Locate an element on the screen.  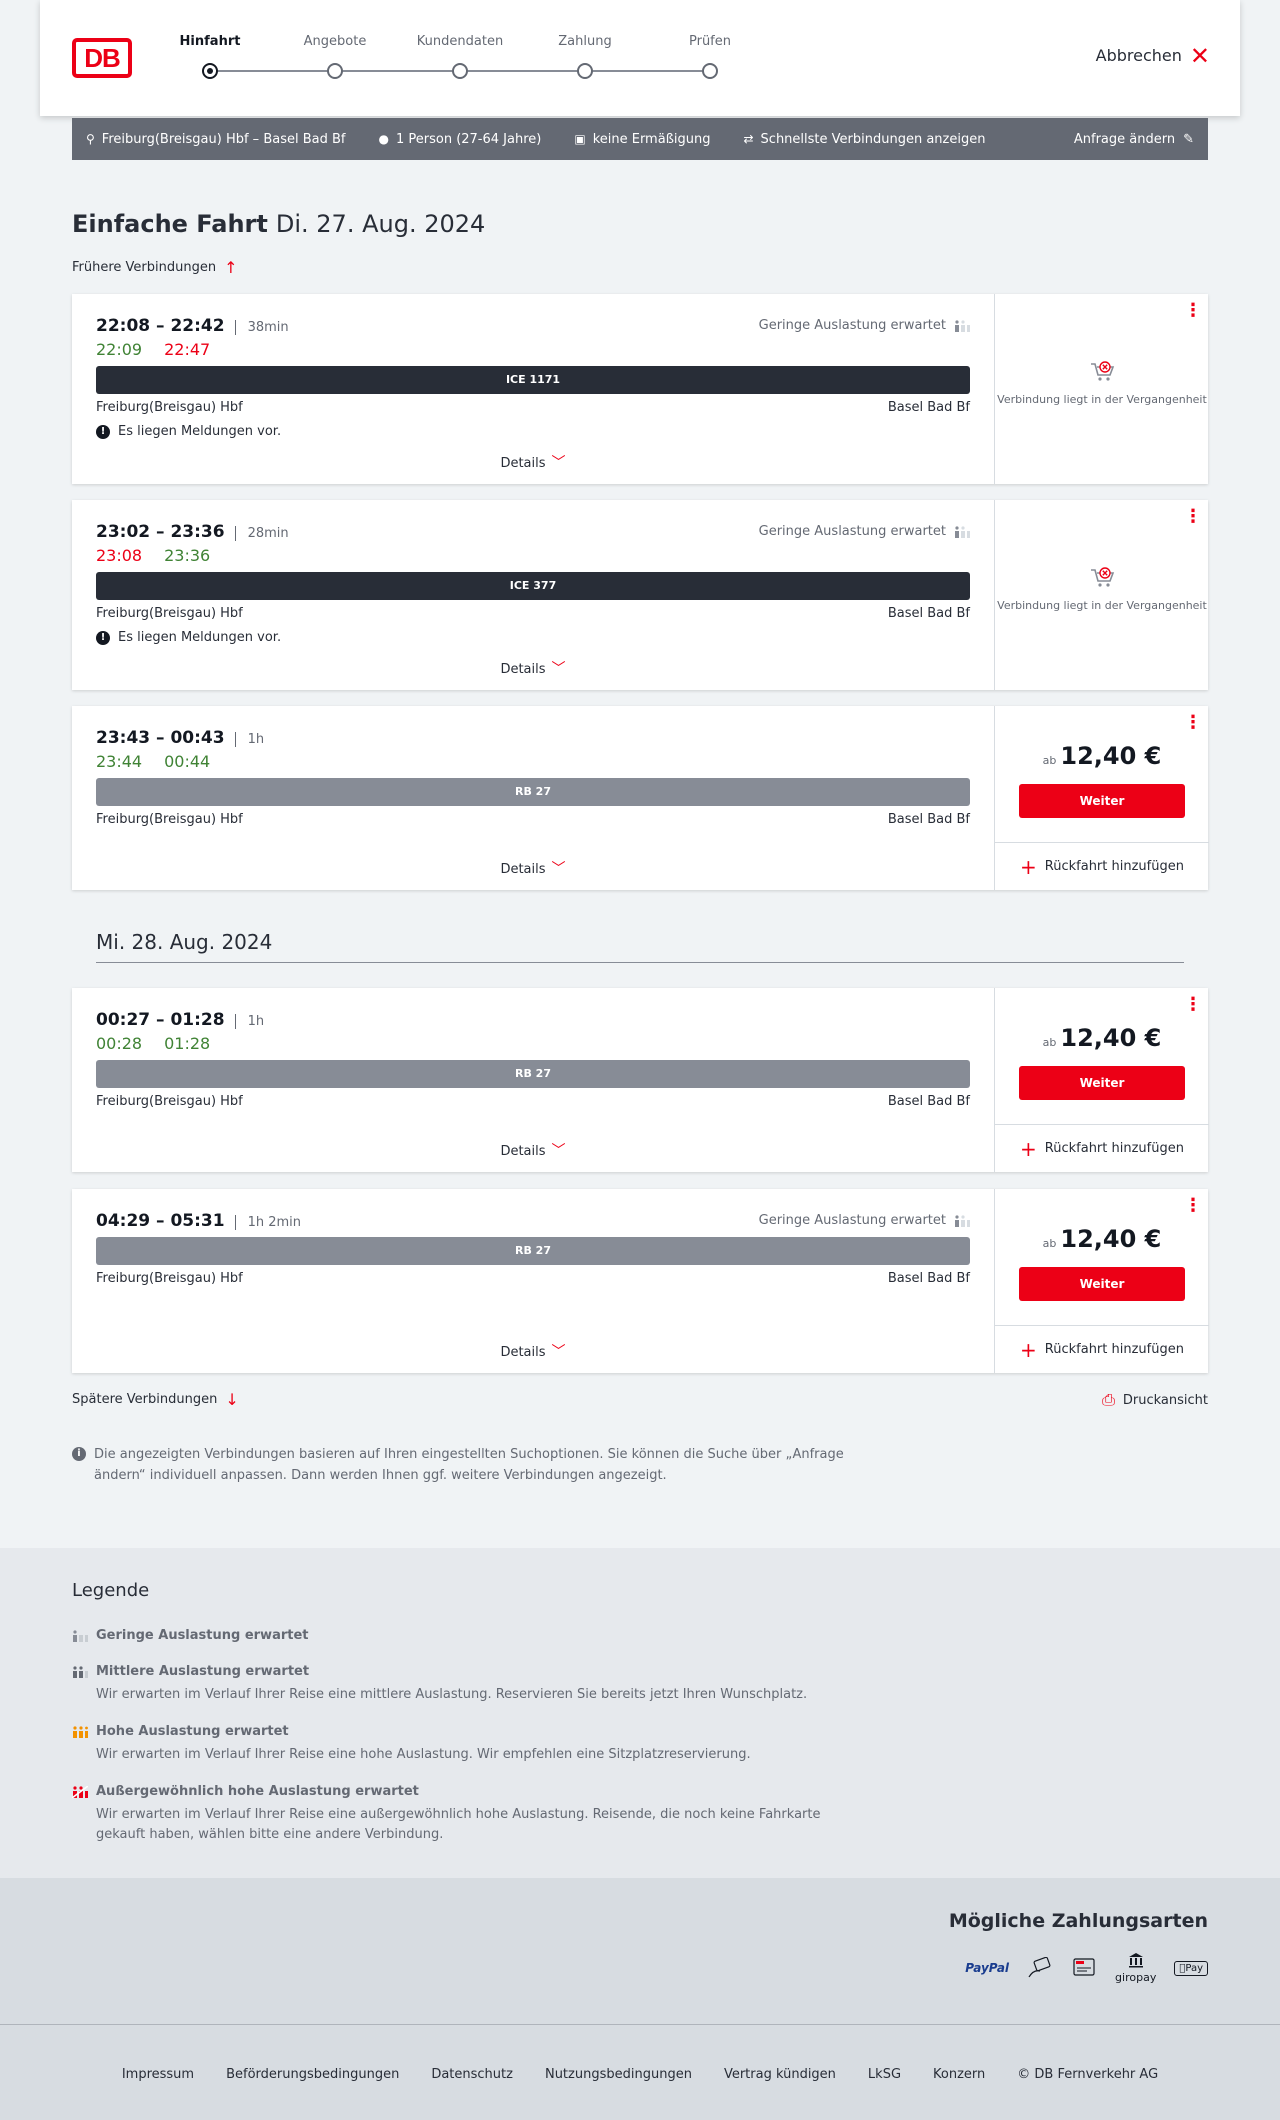
close-icon: ✕ is located at coordinates (1199, 55).